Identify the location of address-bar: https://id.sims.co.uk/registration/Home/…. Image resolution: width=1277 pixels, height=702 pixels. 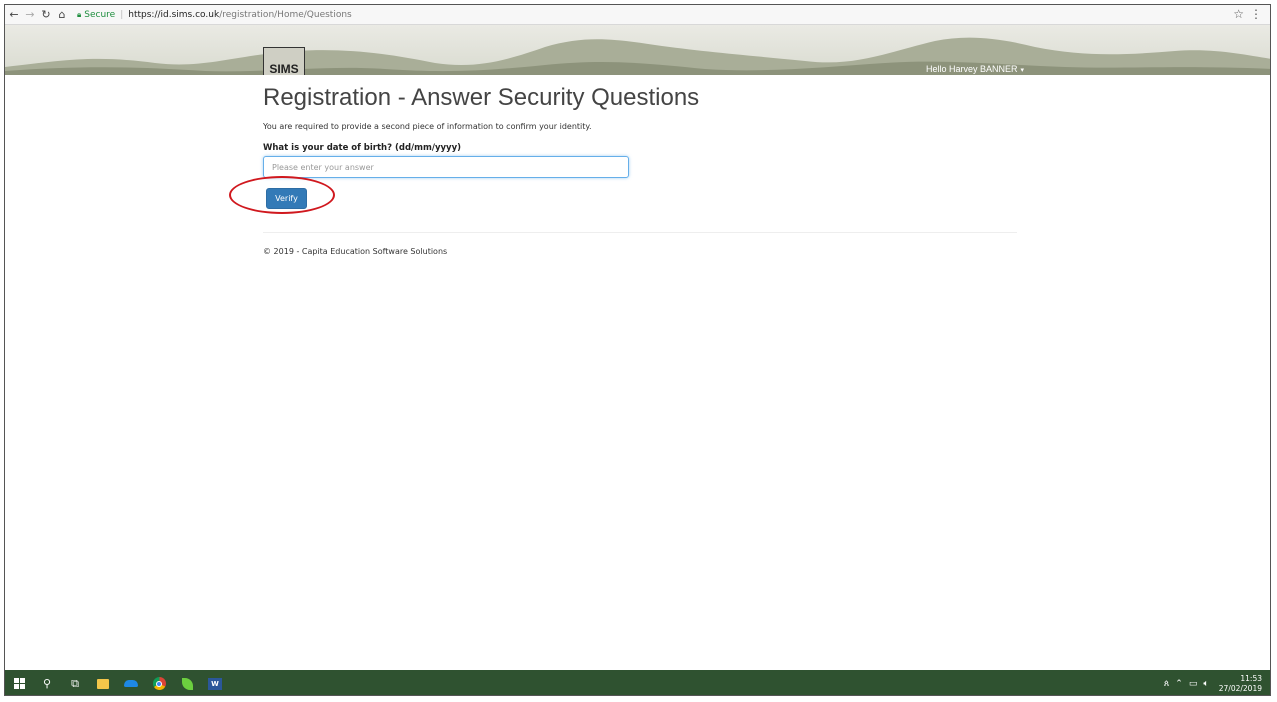
(239, 15).